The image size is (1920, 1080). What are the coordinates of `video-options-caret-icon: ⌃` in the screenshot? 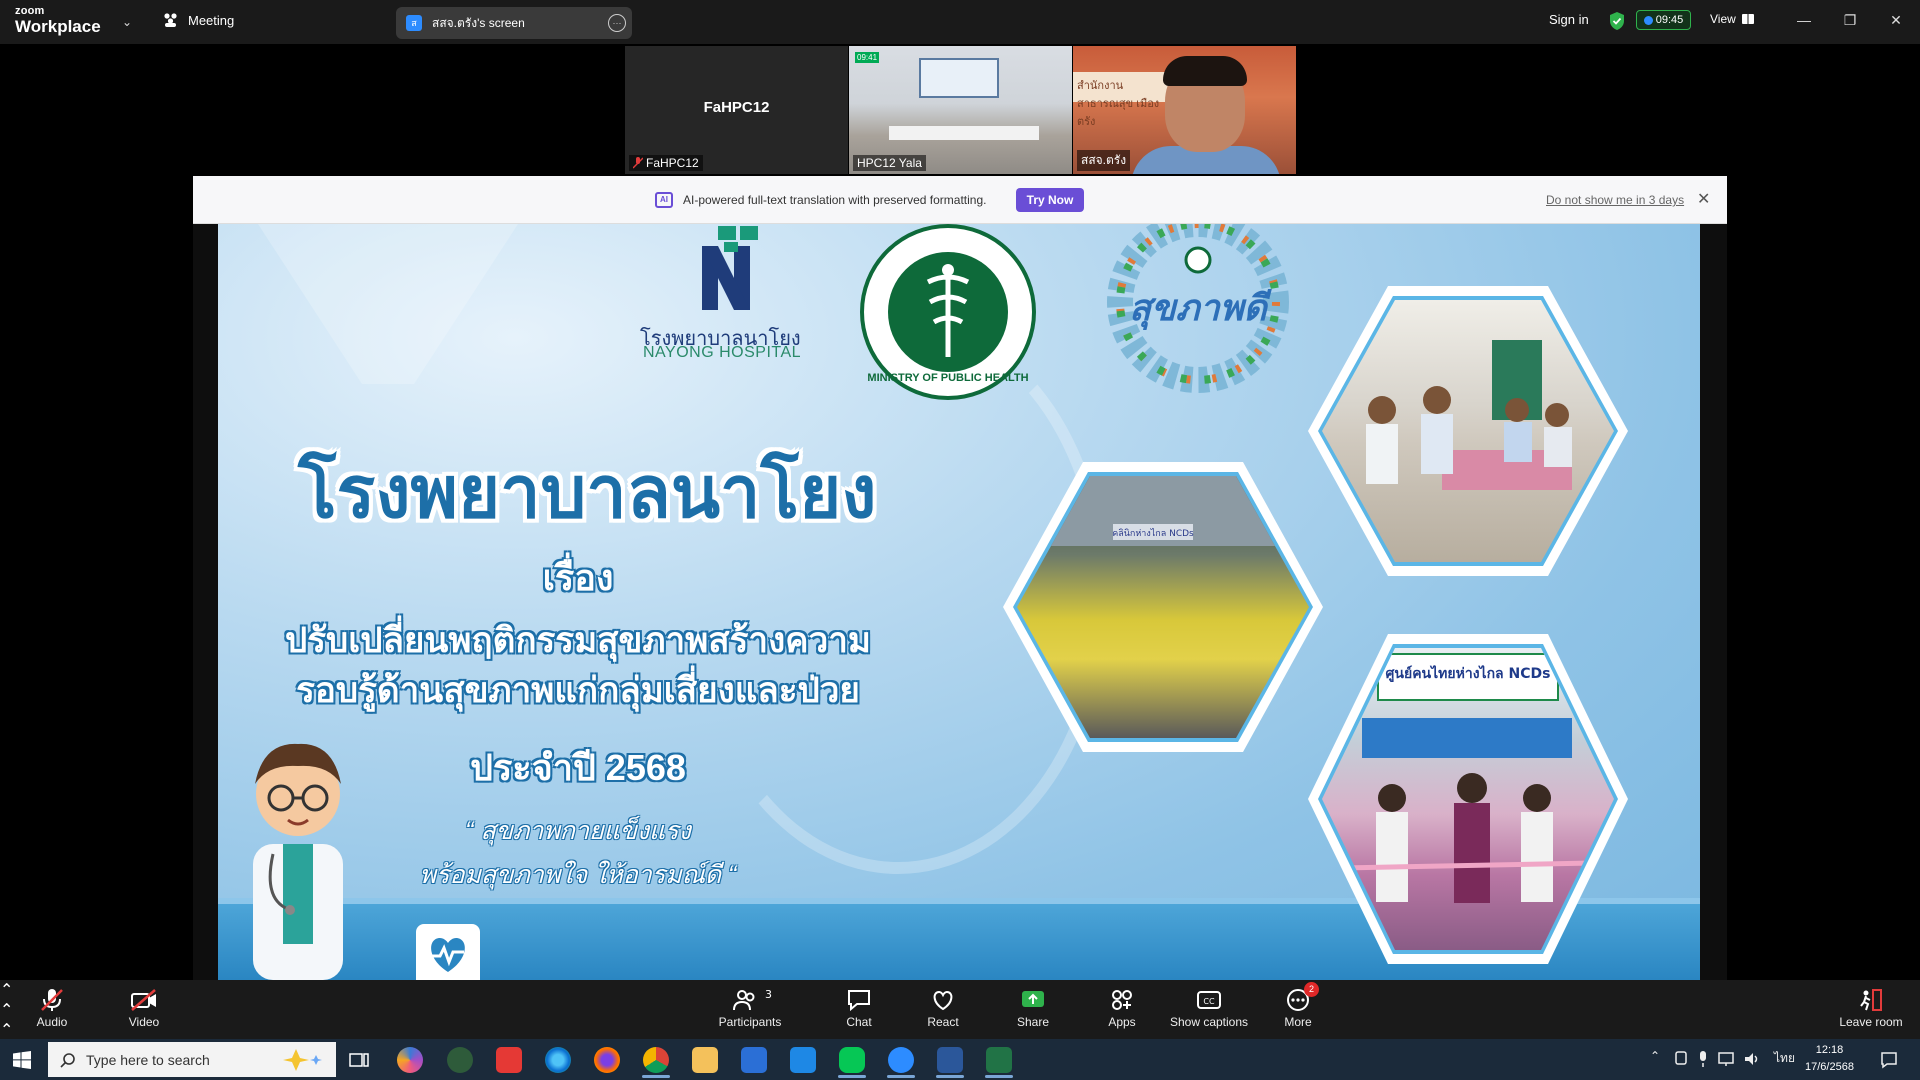 It's located at (960, 1010).